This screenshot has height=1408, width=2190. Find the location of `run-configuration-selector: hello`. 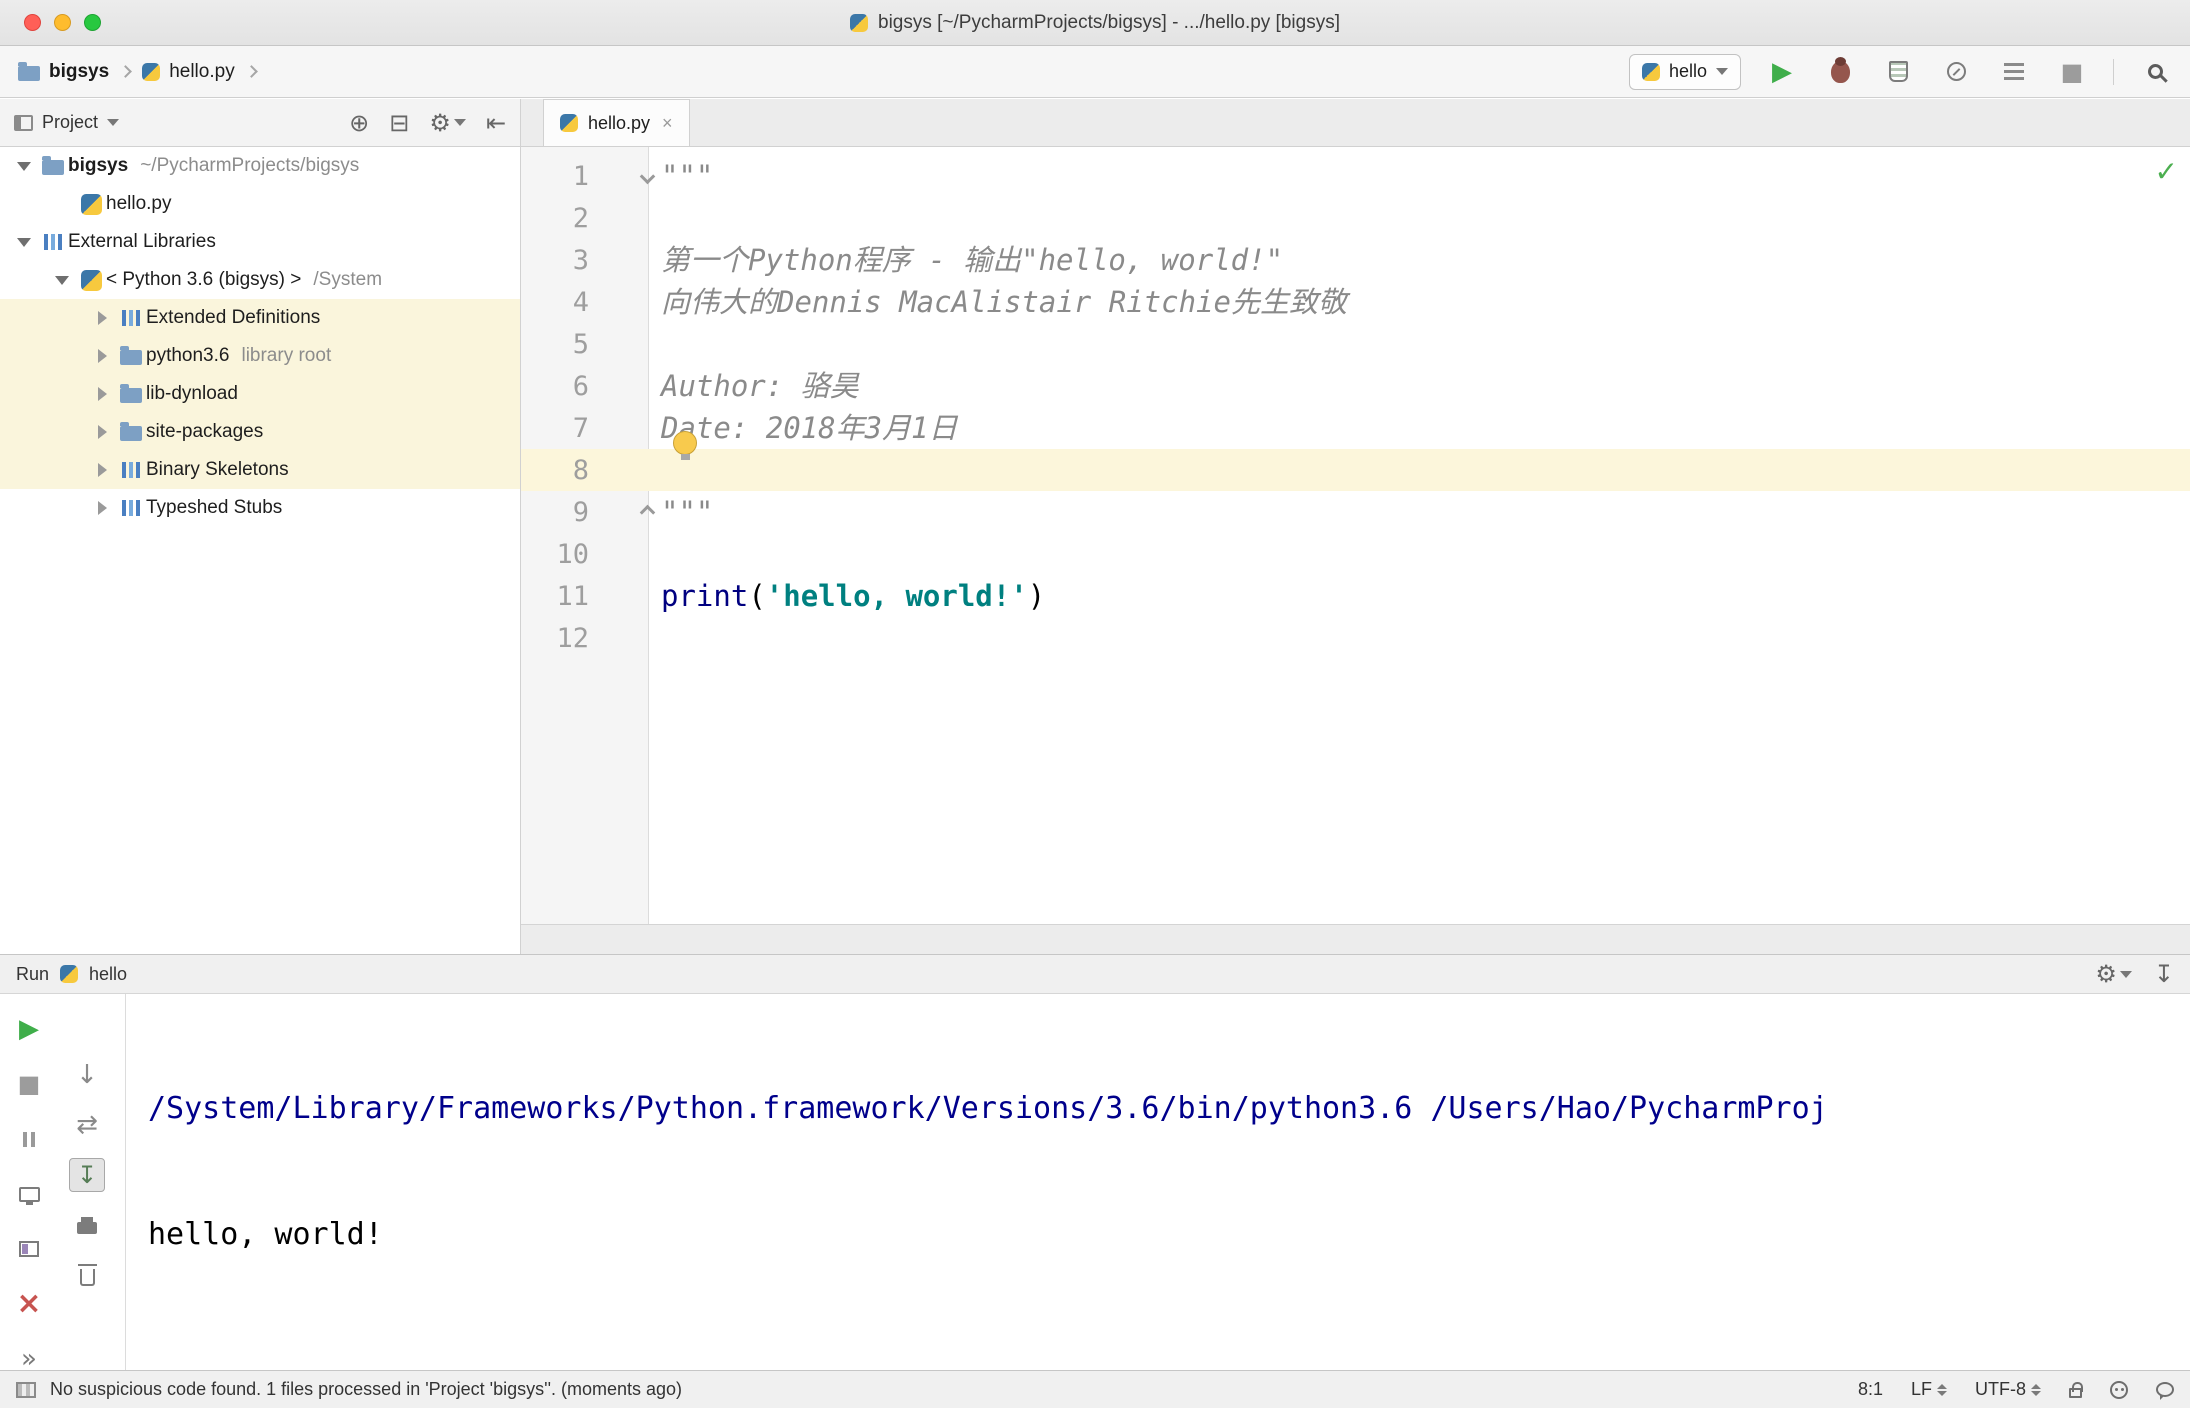

run-configuration-selector: hello is located at coordinates (1684, 71).